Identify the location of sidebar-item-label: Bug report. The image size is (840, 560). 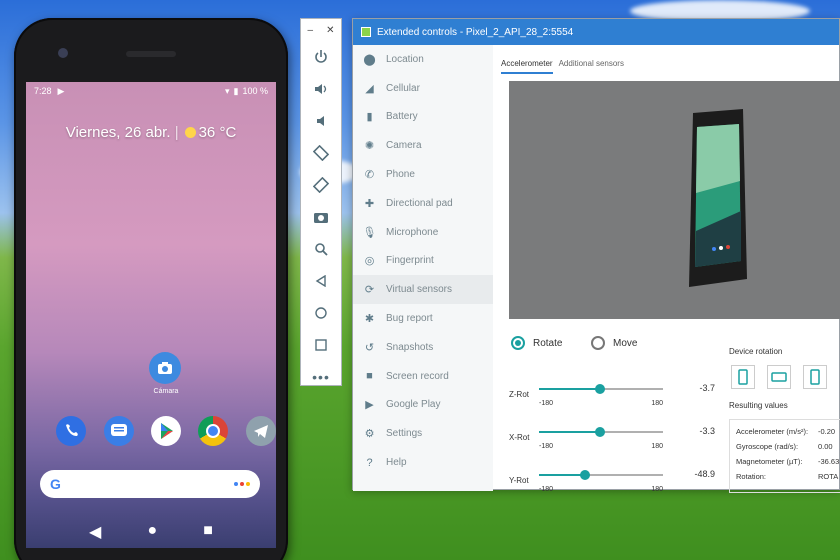
(409, 319).